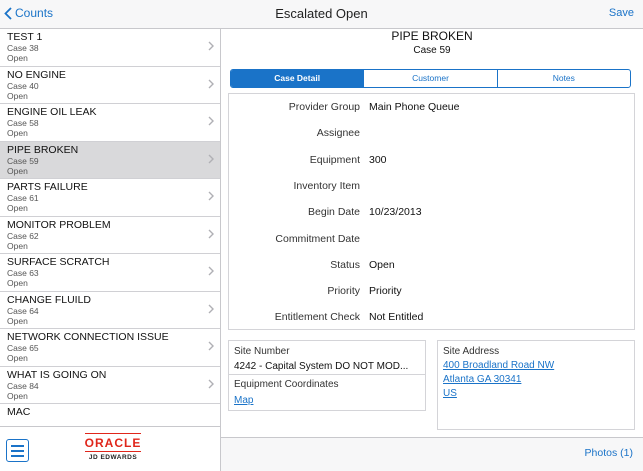  What do you see at coordinates (52, 112) in the screenshot?
I see `case-title: ENGINE OIL LEAK` at bounding box center [52, 112].